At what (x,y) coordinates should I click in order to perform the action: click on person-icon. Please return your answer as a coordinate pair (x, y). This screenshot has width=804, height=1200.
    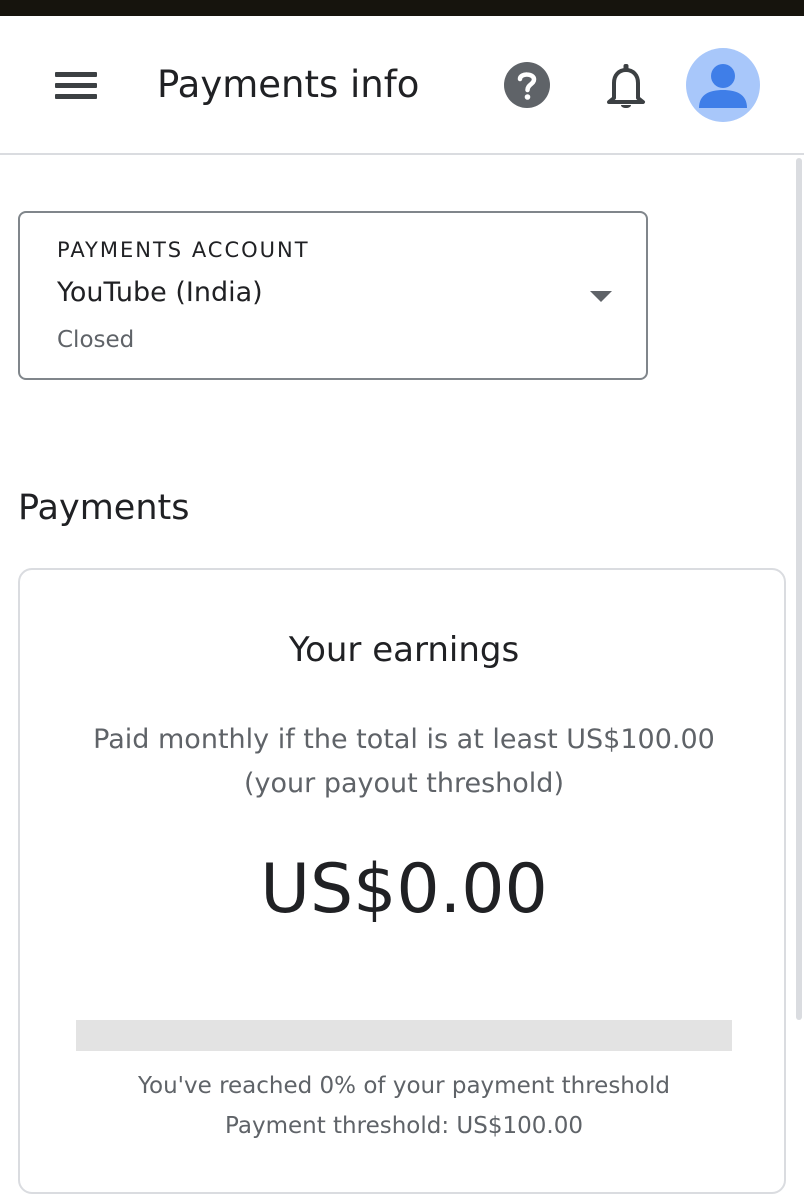
    Looking at the image, I should click on (723, 86).